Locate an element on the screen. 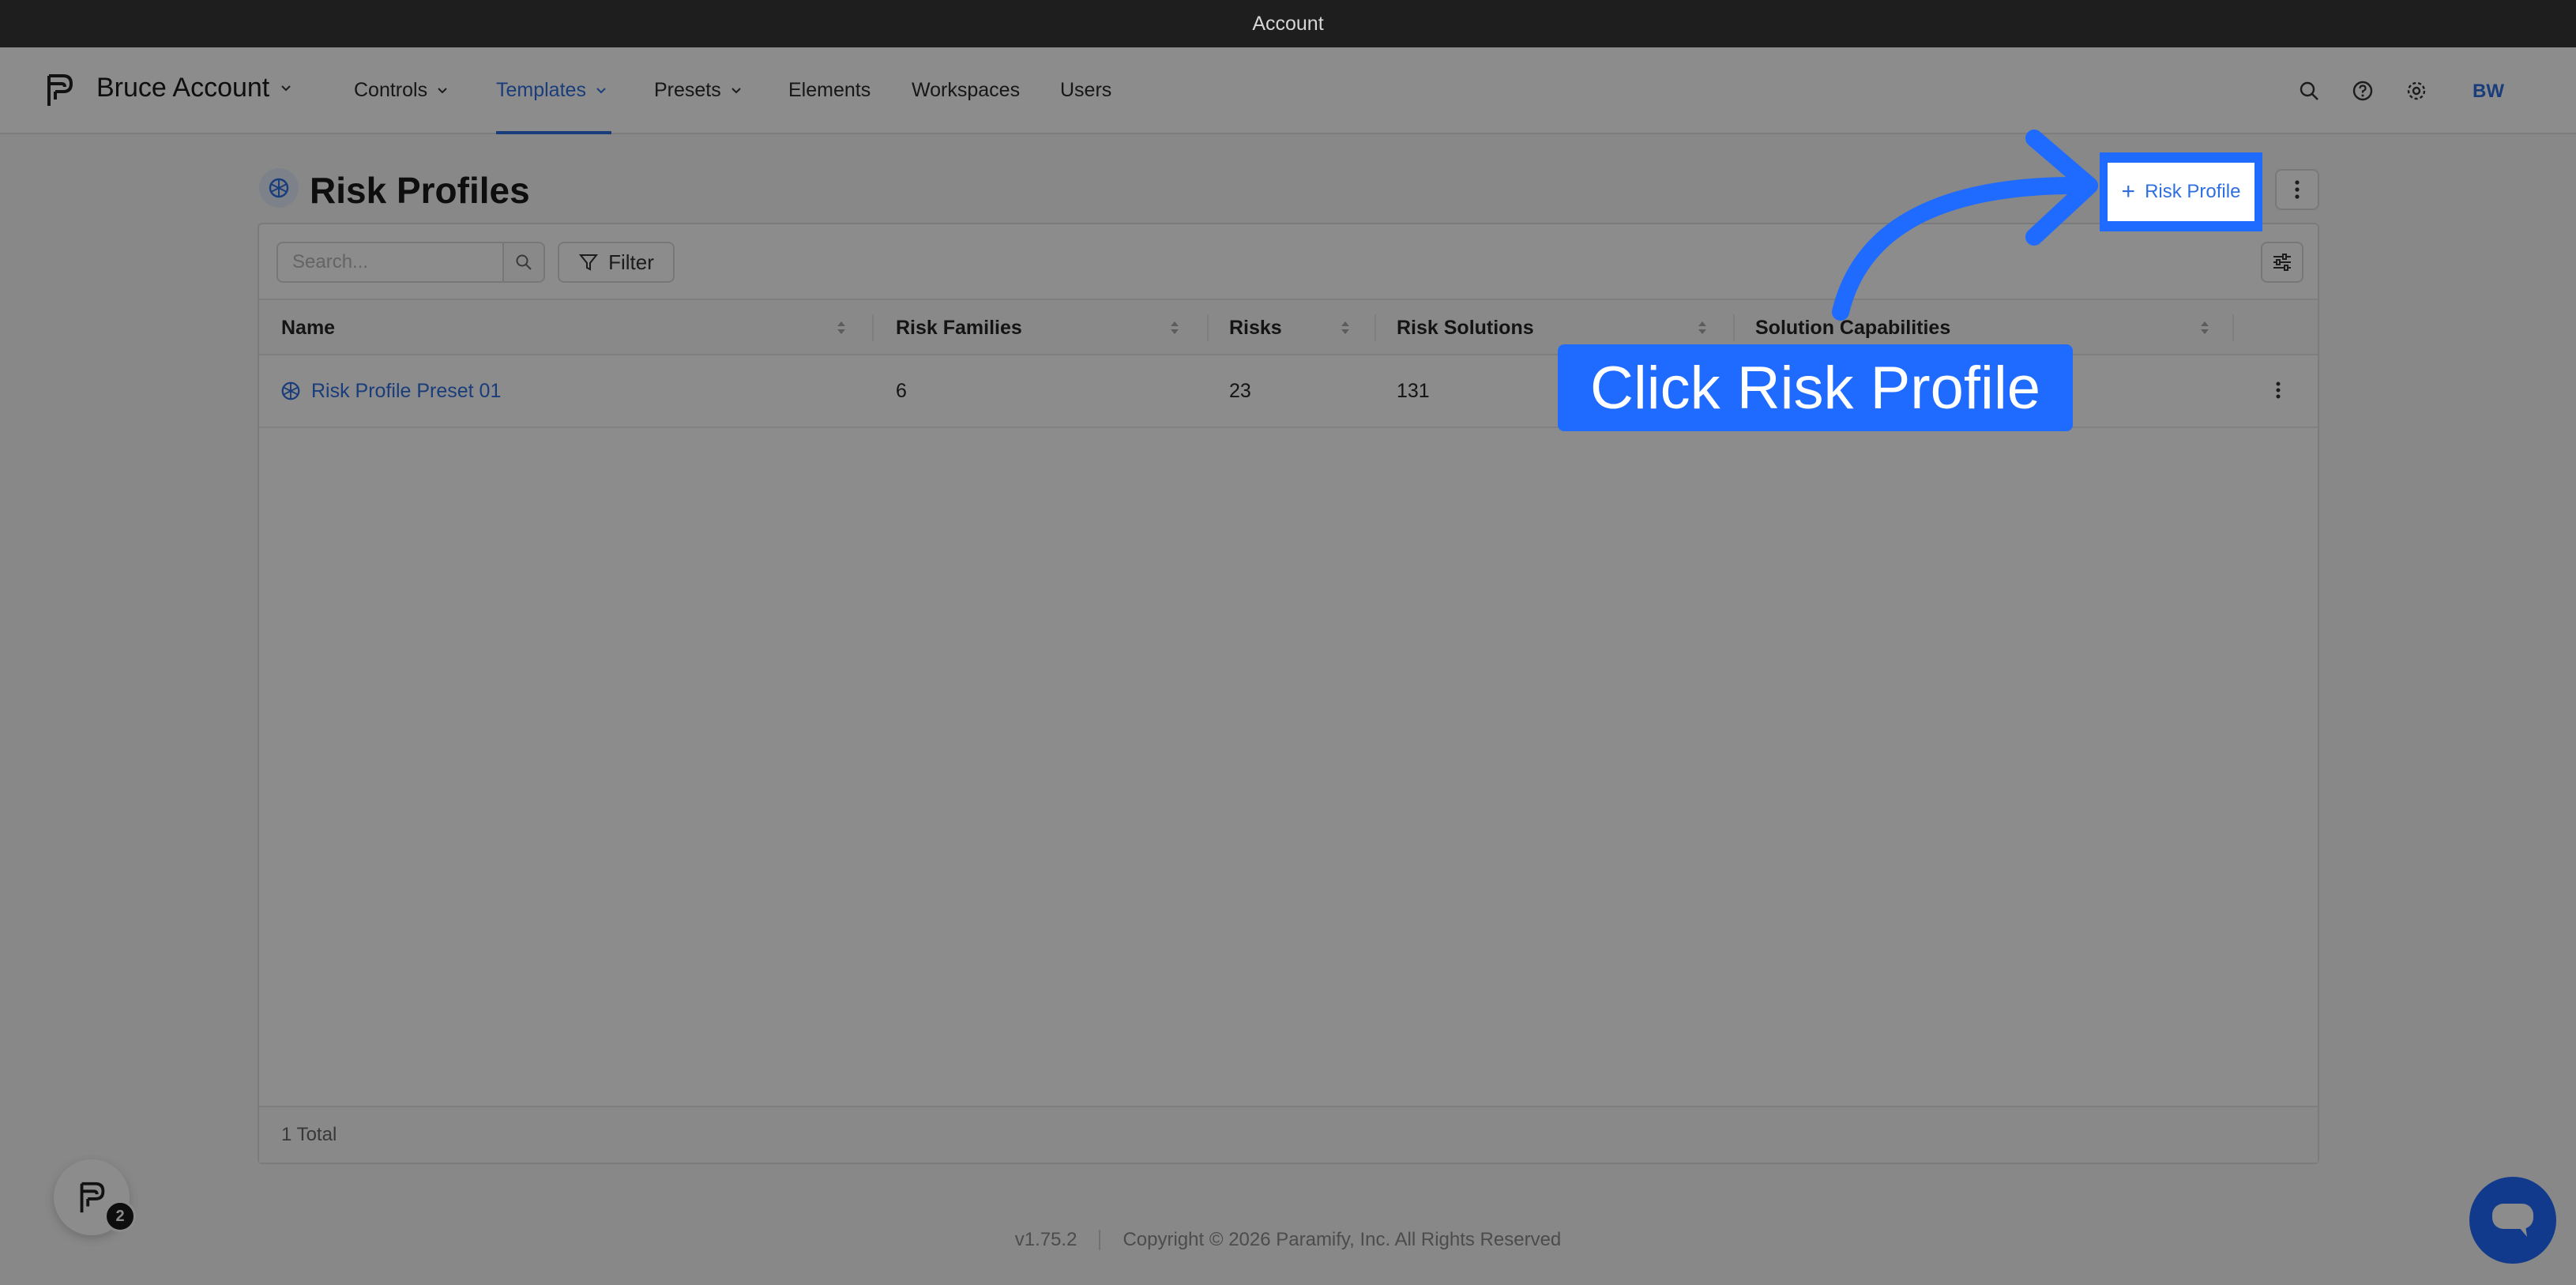  highlighted-add-risk-profile-button: + Risk Profile is located at coordinates (2181, 191).